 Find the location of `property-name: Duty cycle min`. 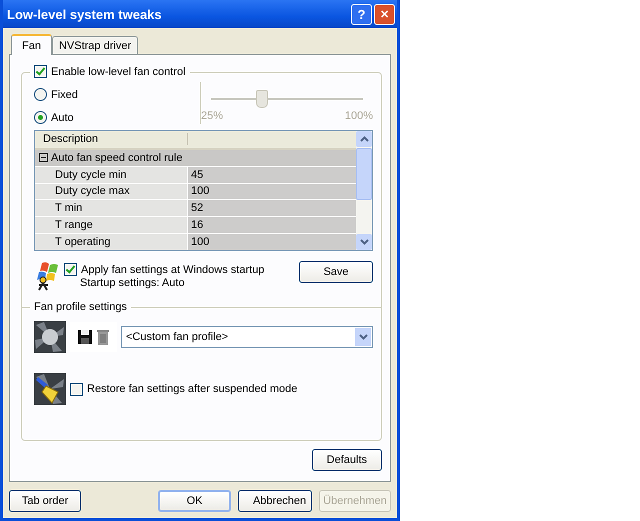

property-name: Duty cycle min is located at coordinates (111, 174).